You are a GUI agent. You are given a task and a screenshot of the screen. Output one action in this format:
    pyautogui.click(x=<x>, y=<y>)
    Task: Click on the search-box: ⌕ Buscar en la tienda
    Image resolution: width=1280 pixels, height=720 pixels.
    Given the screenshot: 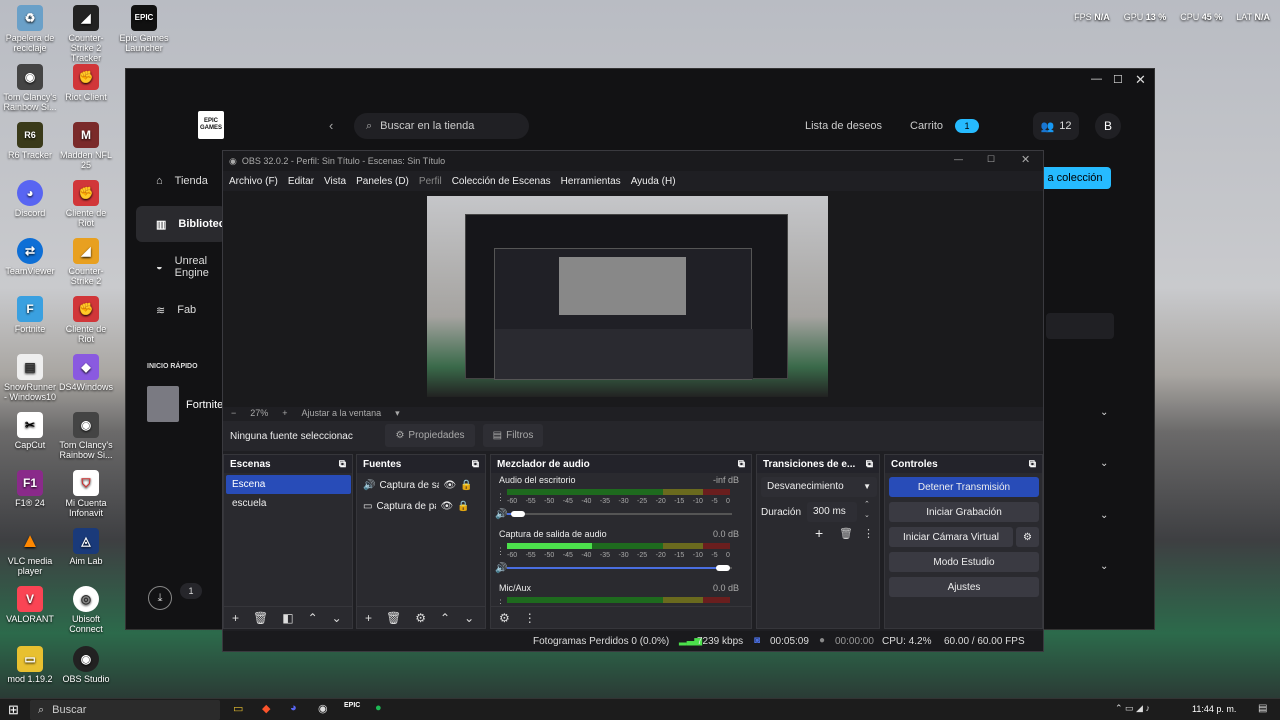 What is the action you would take?
    pyautogui.click(x=441, y=126)
    